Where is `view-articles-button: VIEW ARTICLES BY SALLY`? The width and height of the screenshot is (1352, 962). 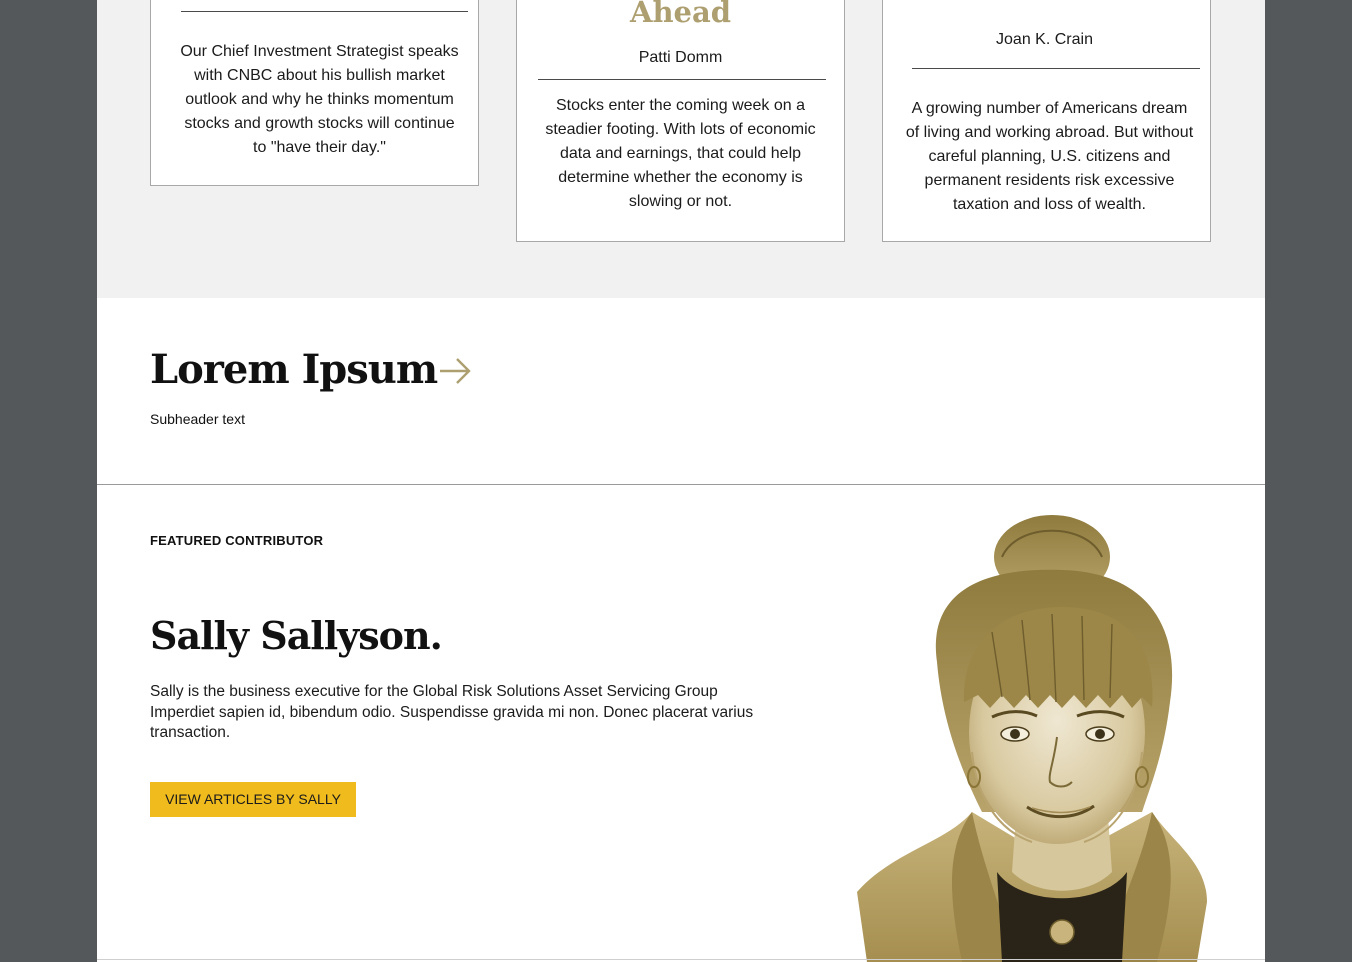 view-articles-button: VIEW ARTICLES BY SALLY is located at coordinates (253, 799).